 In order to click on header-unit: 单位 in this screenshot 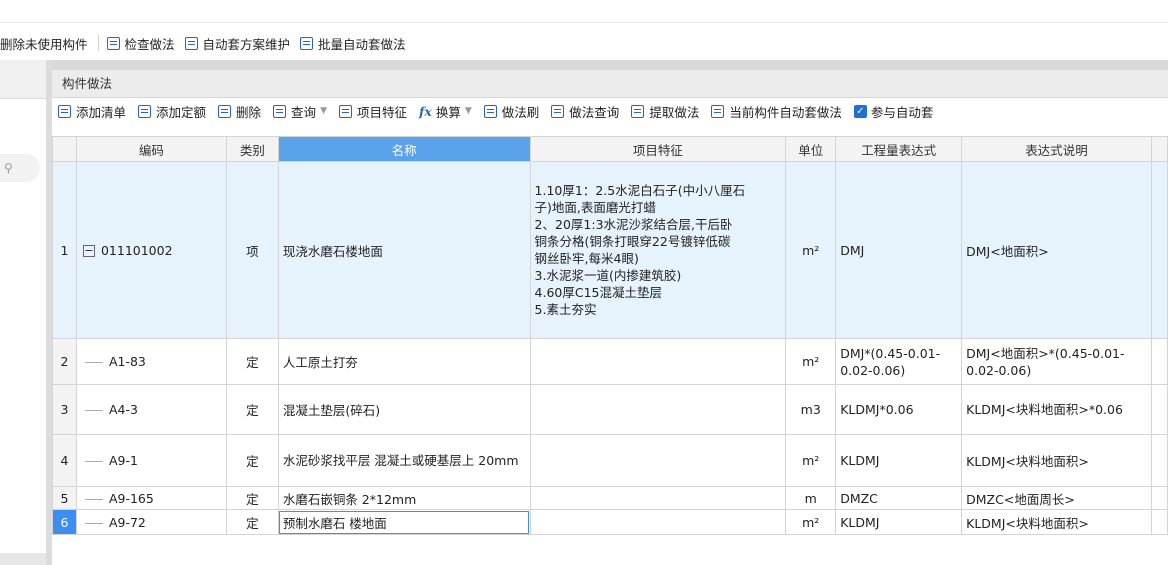, I will do `click(811, 149)`.